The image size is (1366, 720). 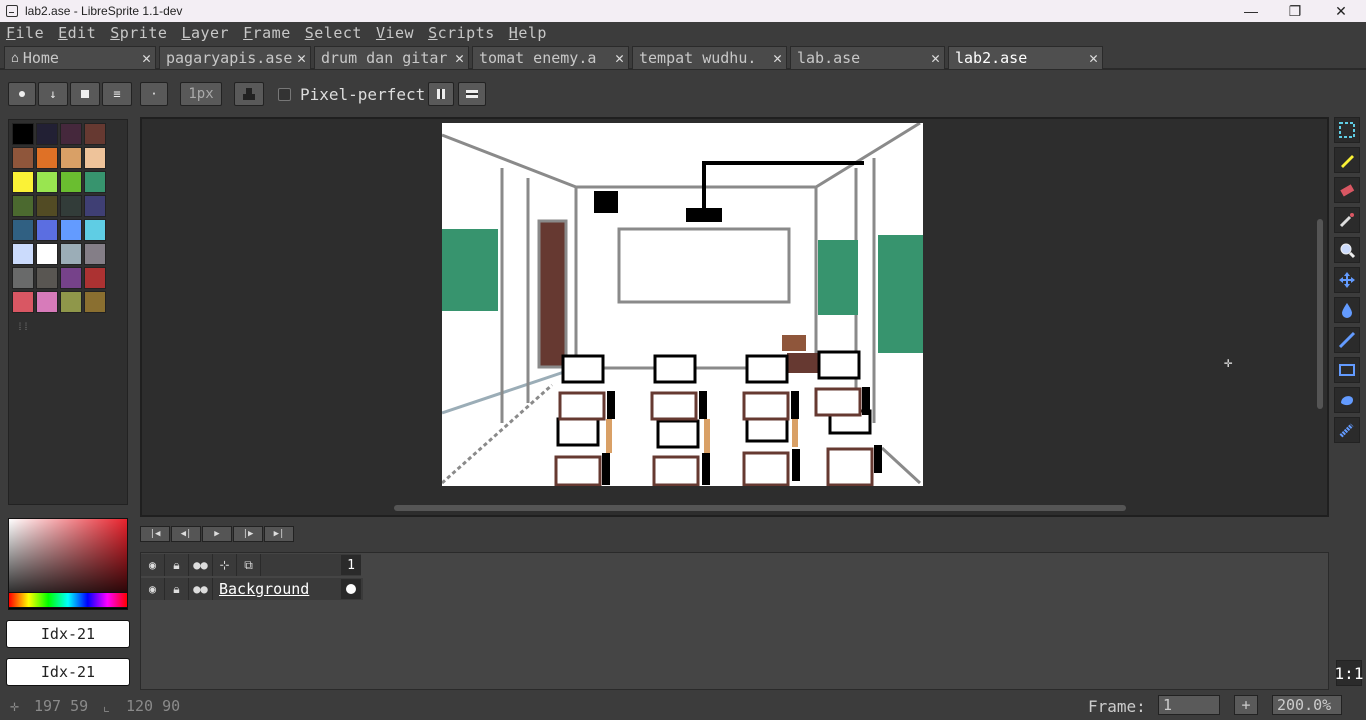 I want to click on rectangle-tool-icon, so click(x=1347, y=370).